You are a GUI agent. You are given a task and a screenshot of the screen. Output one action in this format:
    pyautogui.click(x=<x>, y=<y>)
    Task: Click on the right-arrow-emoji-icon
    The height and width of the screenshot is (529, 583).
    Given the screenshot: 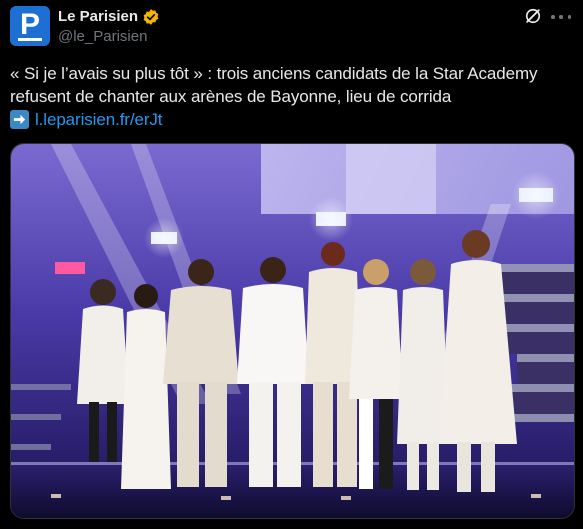 What is the action you would take?
    pyautogui.click(x=19, y=119)
    